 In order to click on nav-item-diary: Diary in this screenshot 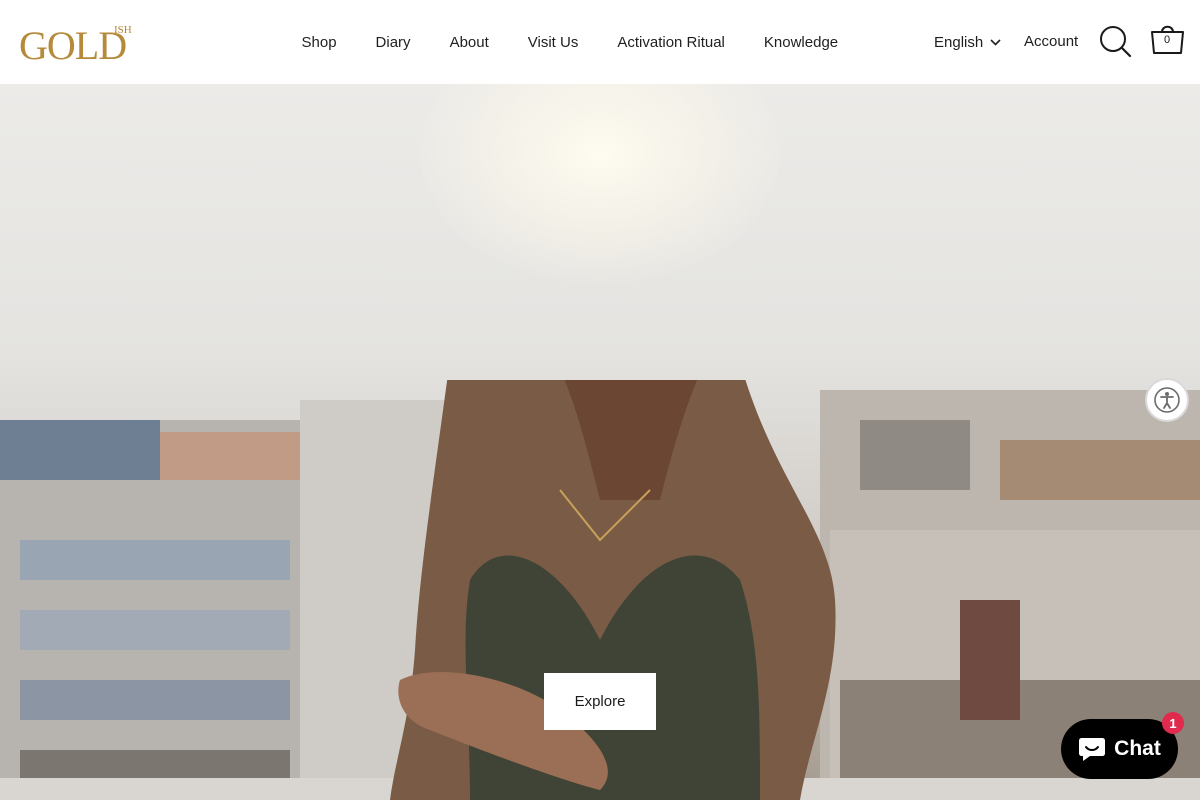, I will do `click(393, 42)`.